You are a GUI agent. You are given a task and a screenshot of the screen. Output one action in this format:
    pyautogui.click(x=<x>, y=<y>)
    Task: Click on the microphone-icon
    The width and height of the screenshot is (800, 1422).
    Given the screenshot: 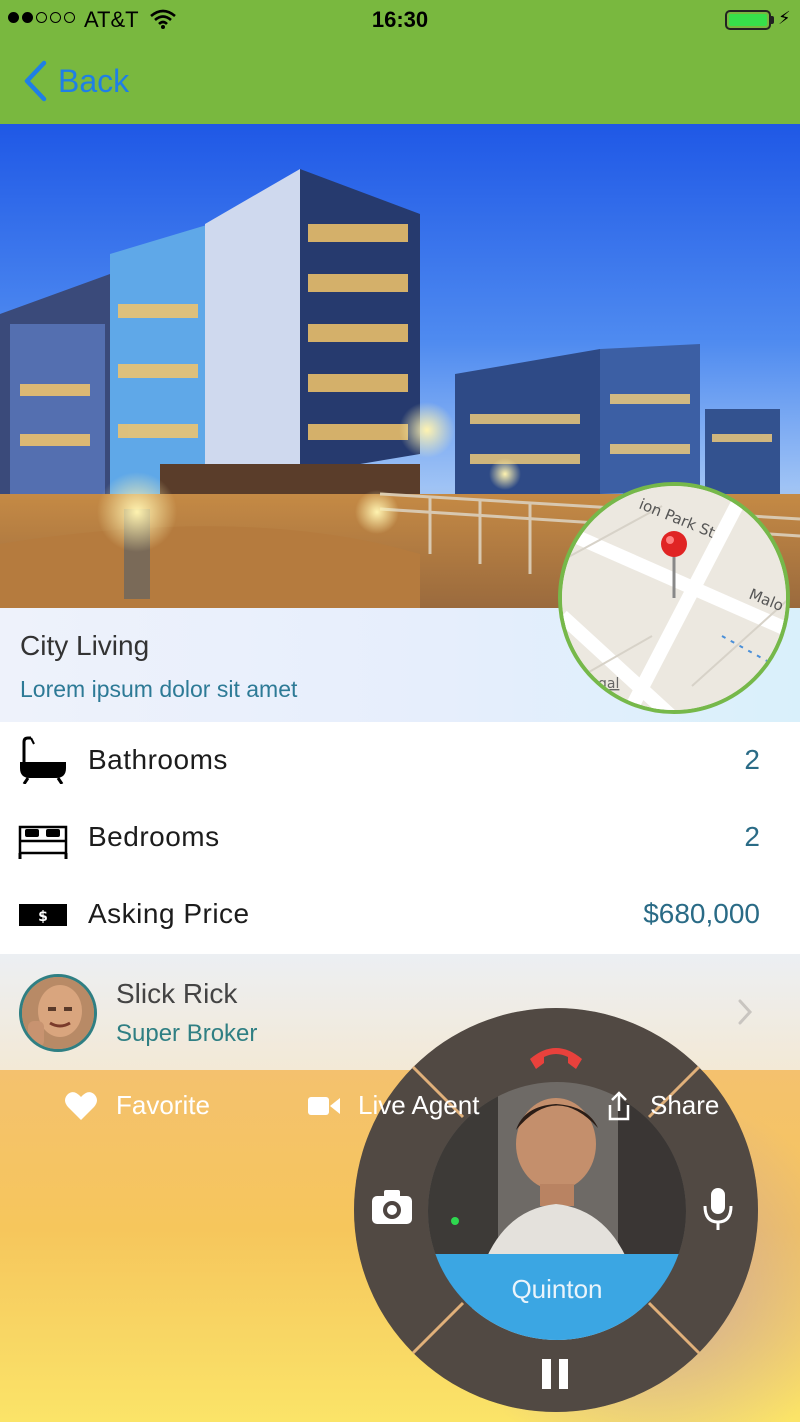 What is the action you would take?
    pyautogui.click(x=718, y=1209)
    